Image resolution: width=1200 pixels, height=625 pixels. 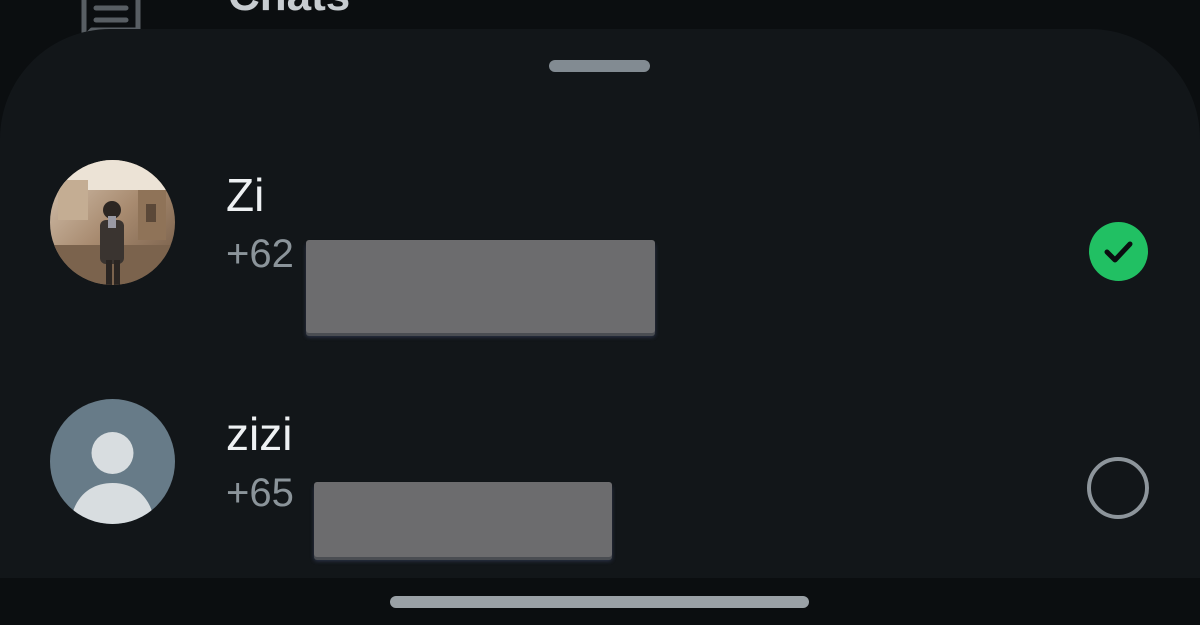 I want to click on contact-phone: +65, so click(x=260, y=493).